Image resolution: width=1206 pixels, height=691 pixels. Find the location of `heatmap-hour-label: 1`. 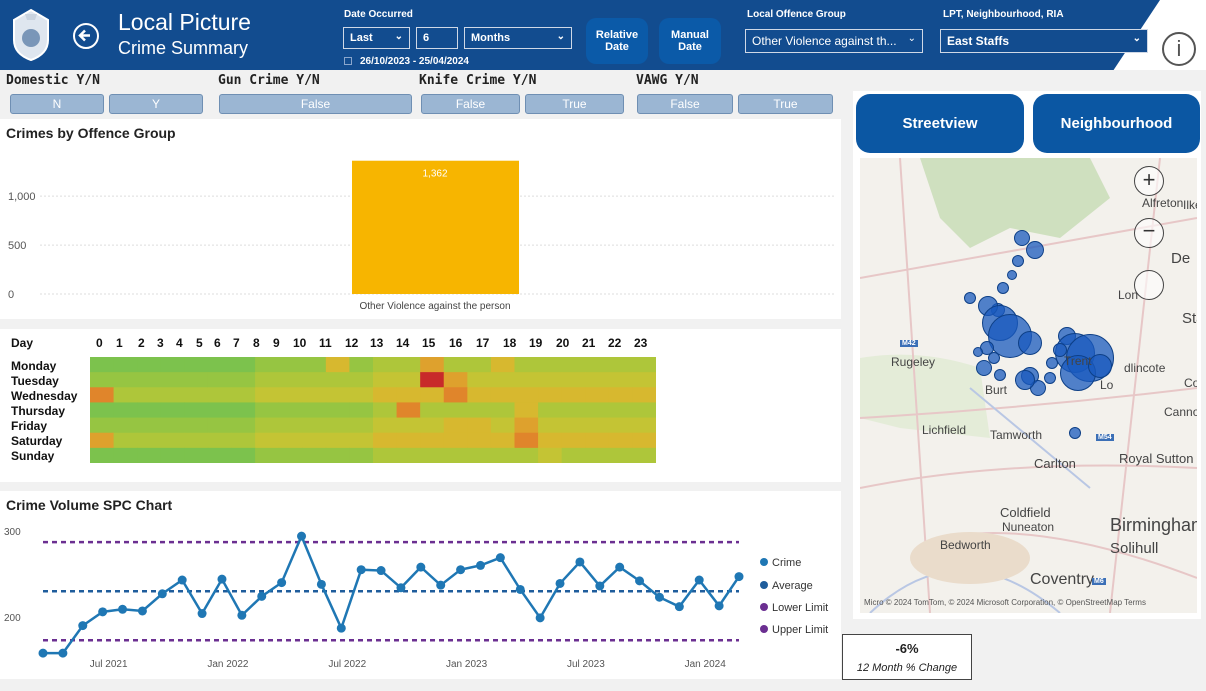

heatmap-hour-label: 1 is located at coordinates (119, 343).